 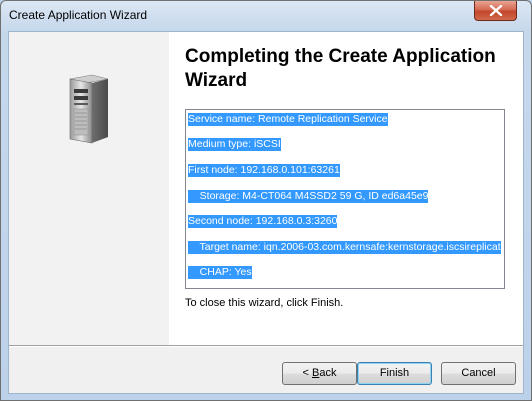 I want to click on back-label-prefix: <, so click(x=307, y=373).